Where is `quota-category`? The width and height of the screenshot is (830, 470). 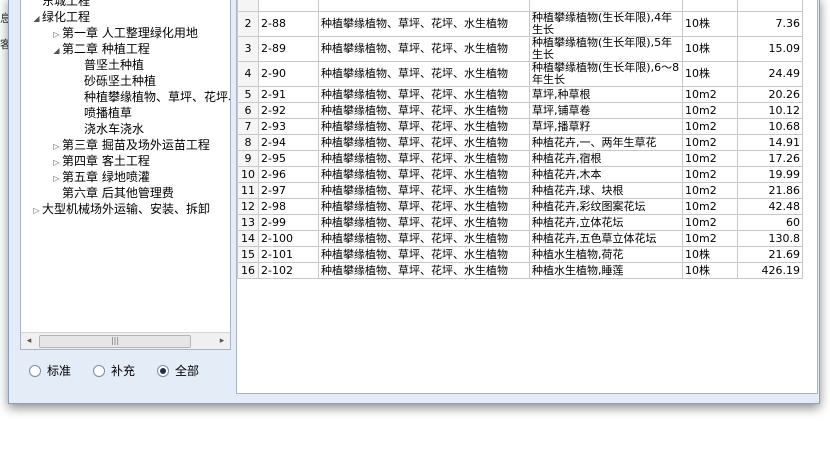 quota-category is located at coordinates (424, 6).